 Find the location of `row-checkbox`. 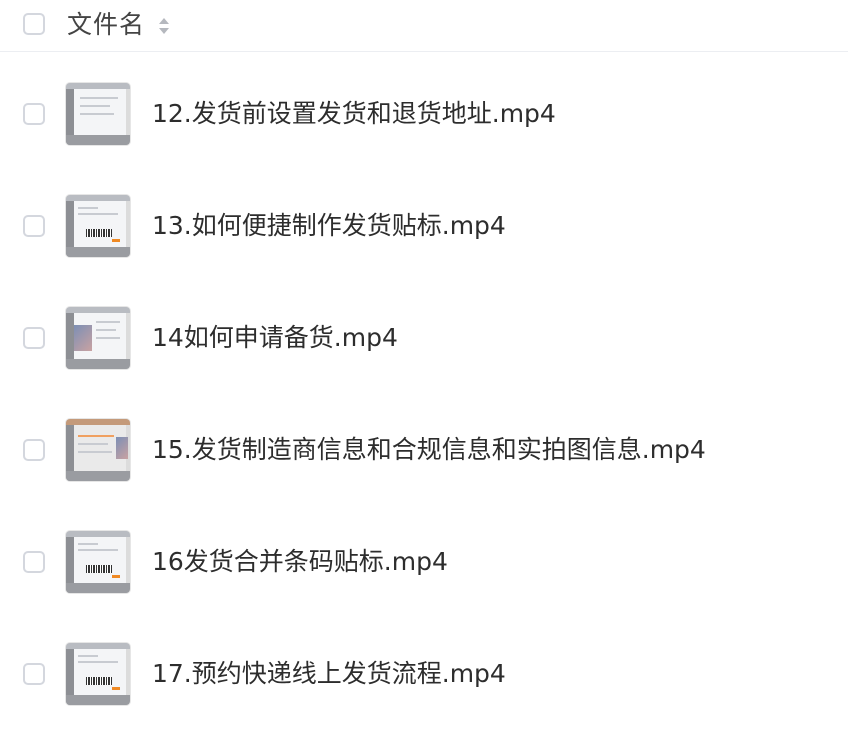

row-checkbox is located at coordinates (34, 674).